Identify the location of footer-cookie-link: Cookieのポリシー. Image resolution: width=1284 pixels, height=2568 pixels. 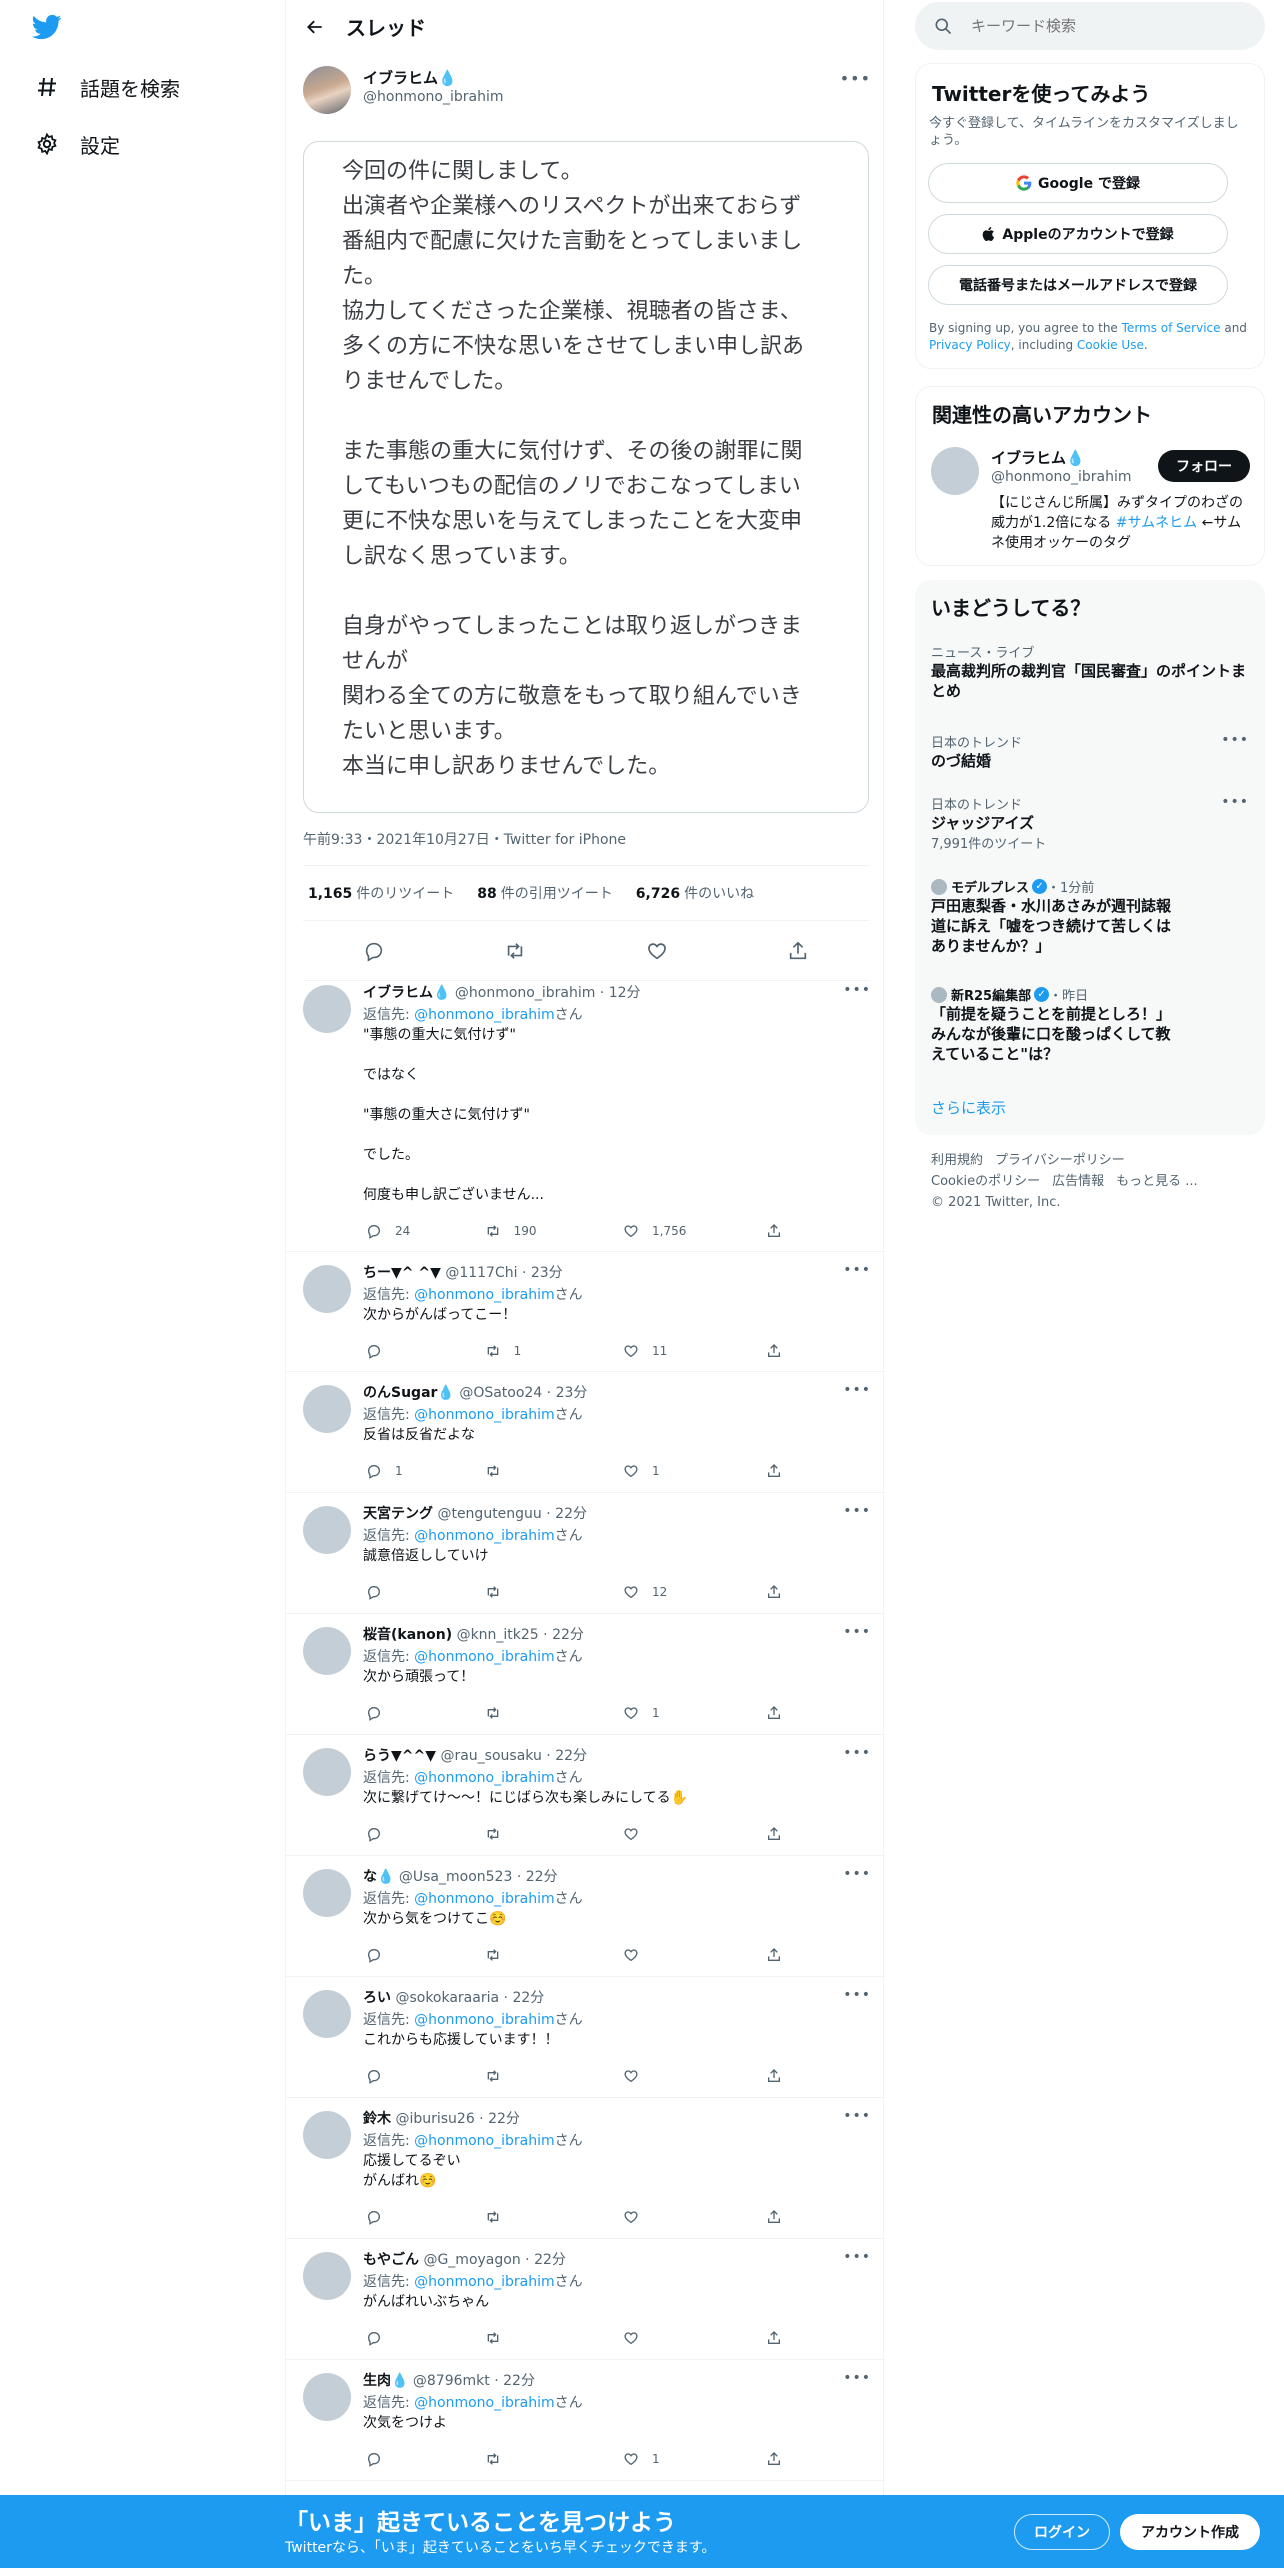
(985, 1181).